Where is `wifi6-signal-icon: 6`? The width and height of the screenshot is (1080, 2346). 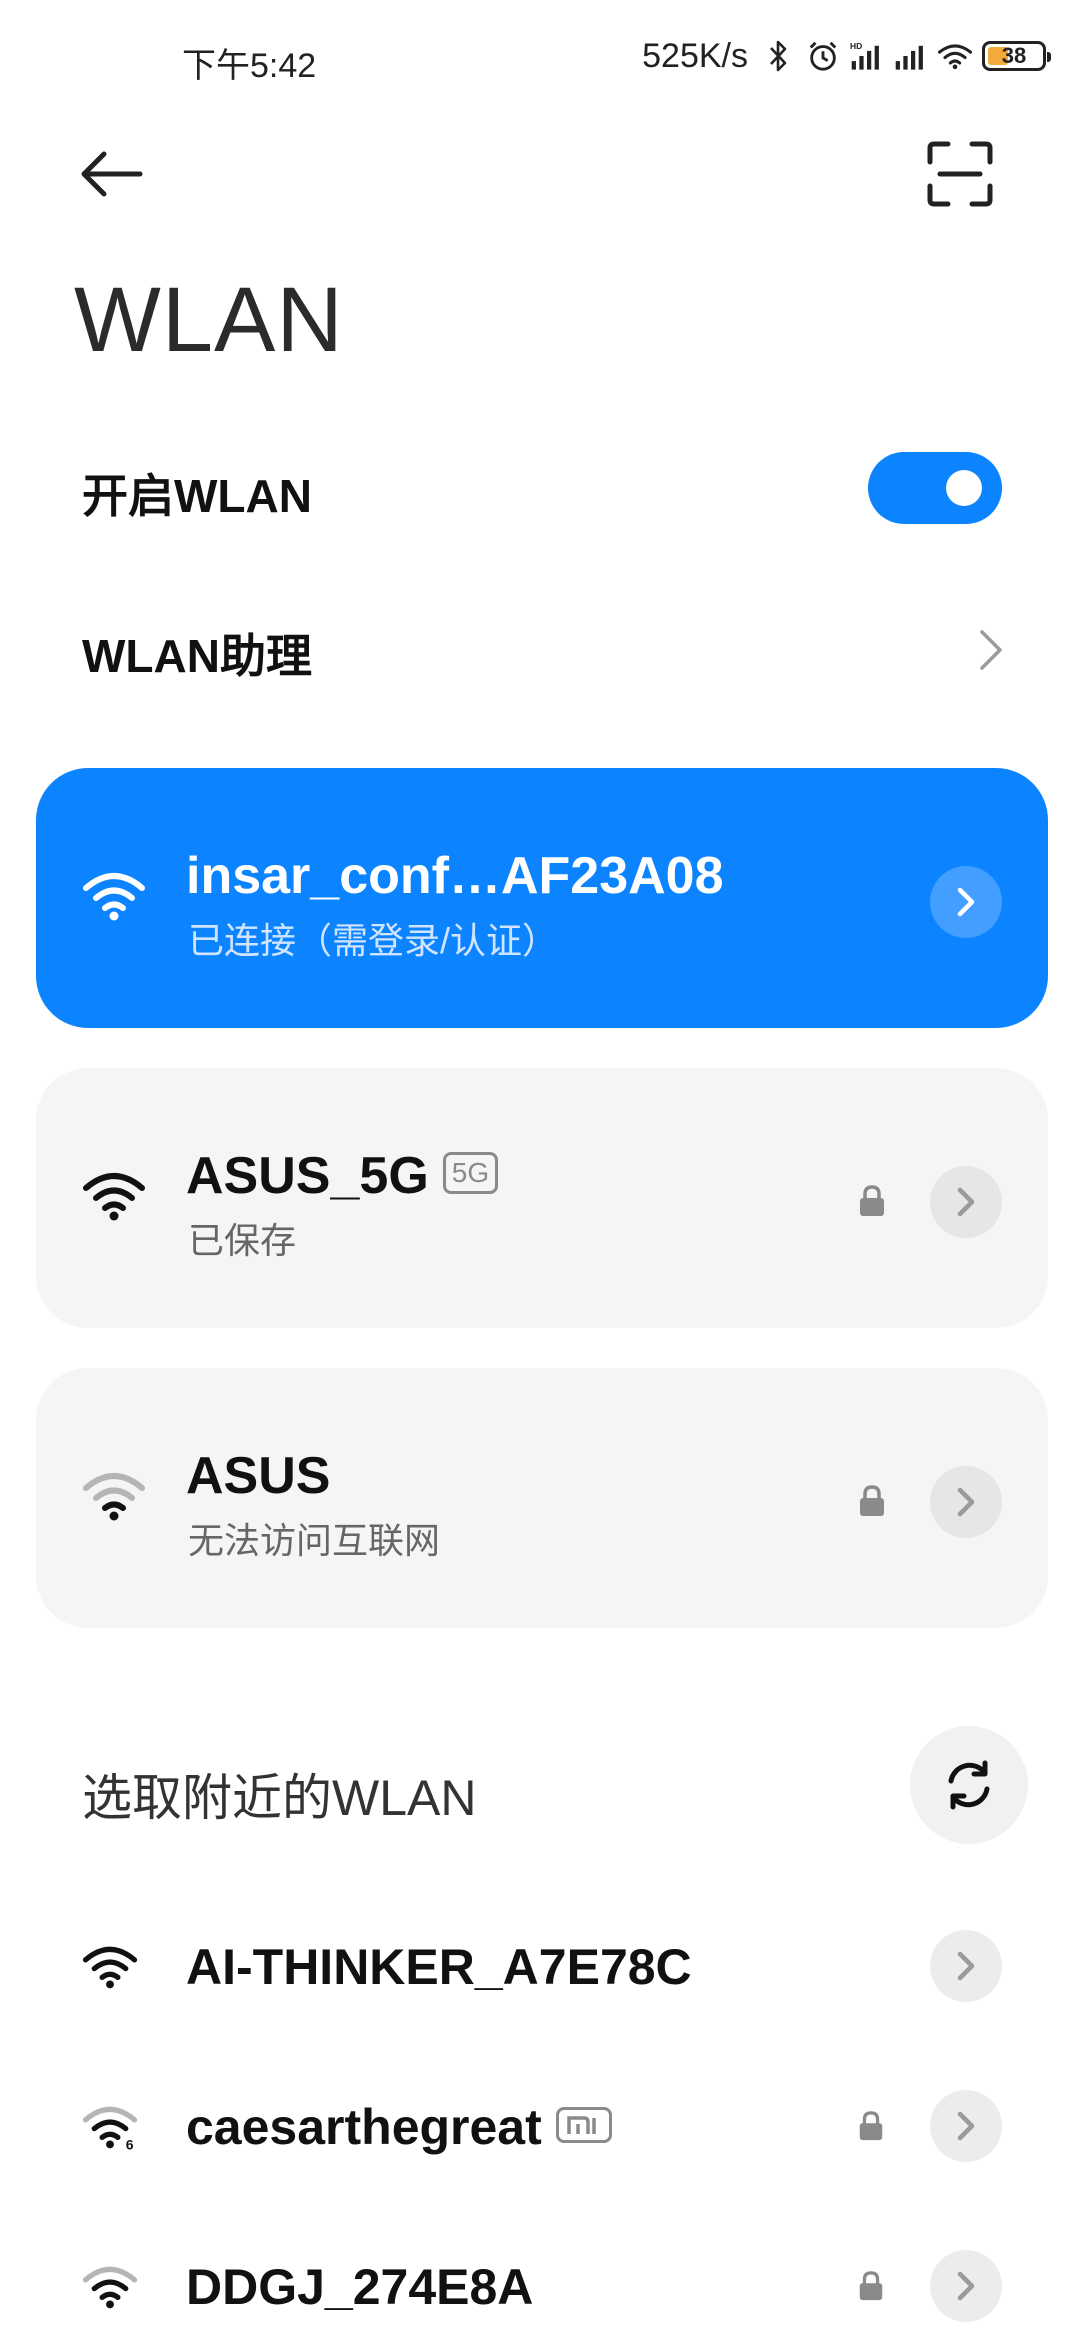 wifi6-signal-icon: 6 is located at coordinates (110, 2128).